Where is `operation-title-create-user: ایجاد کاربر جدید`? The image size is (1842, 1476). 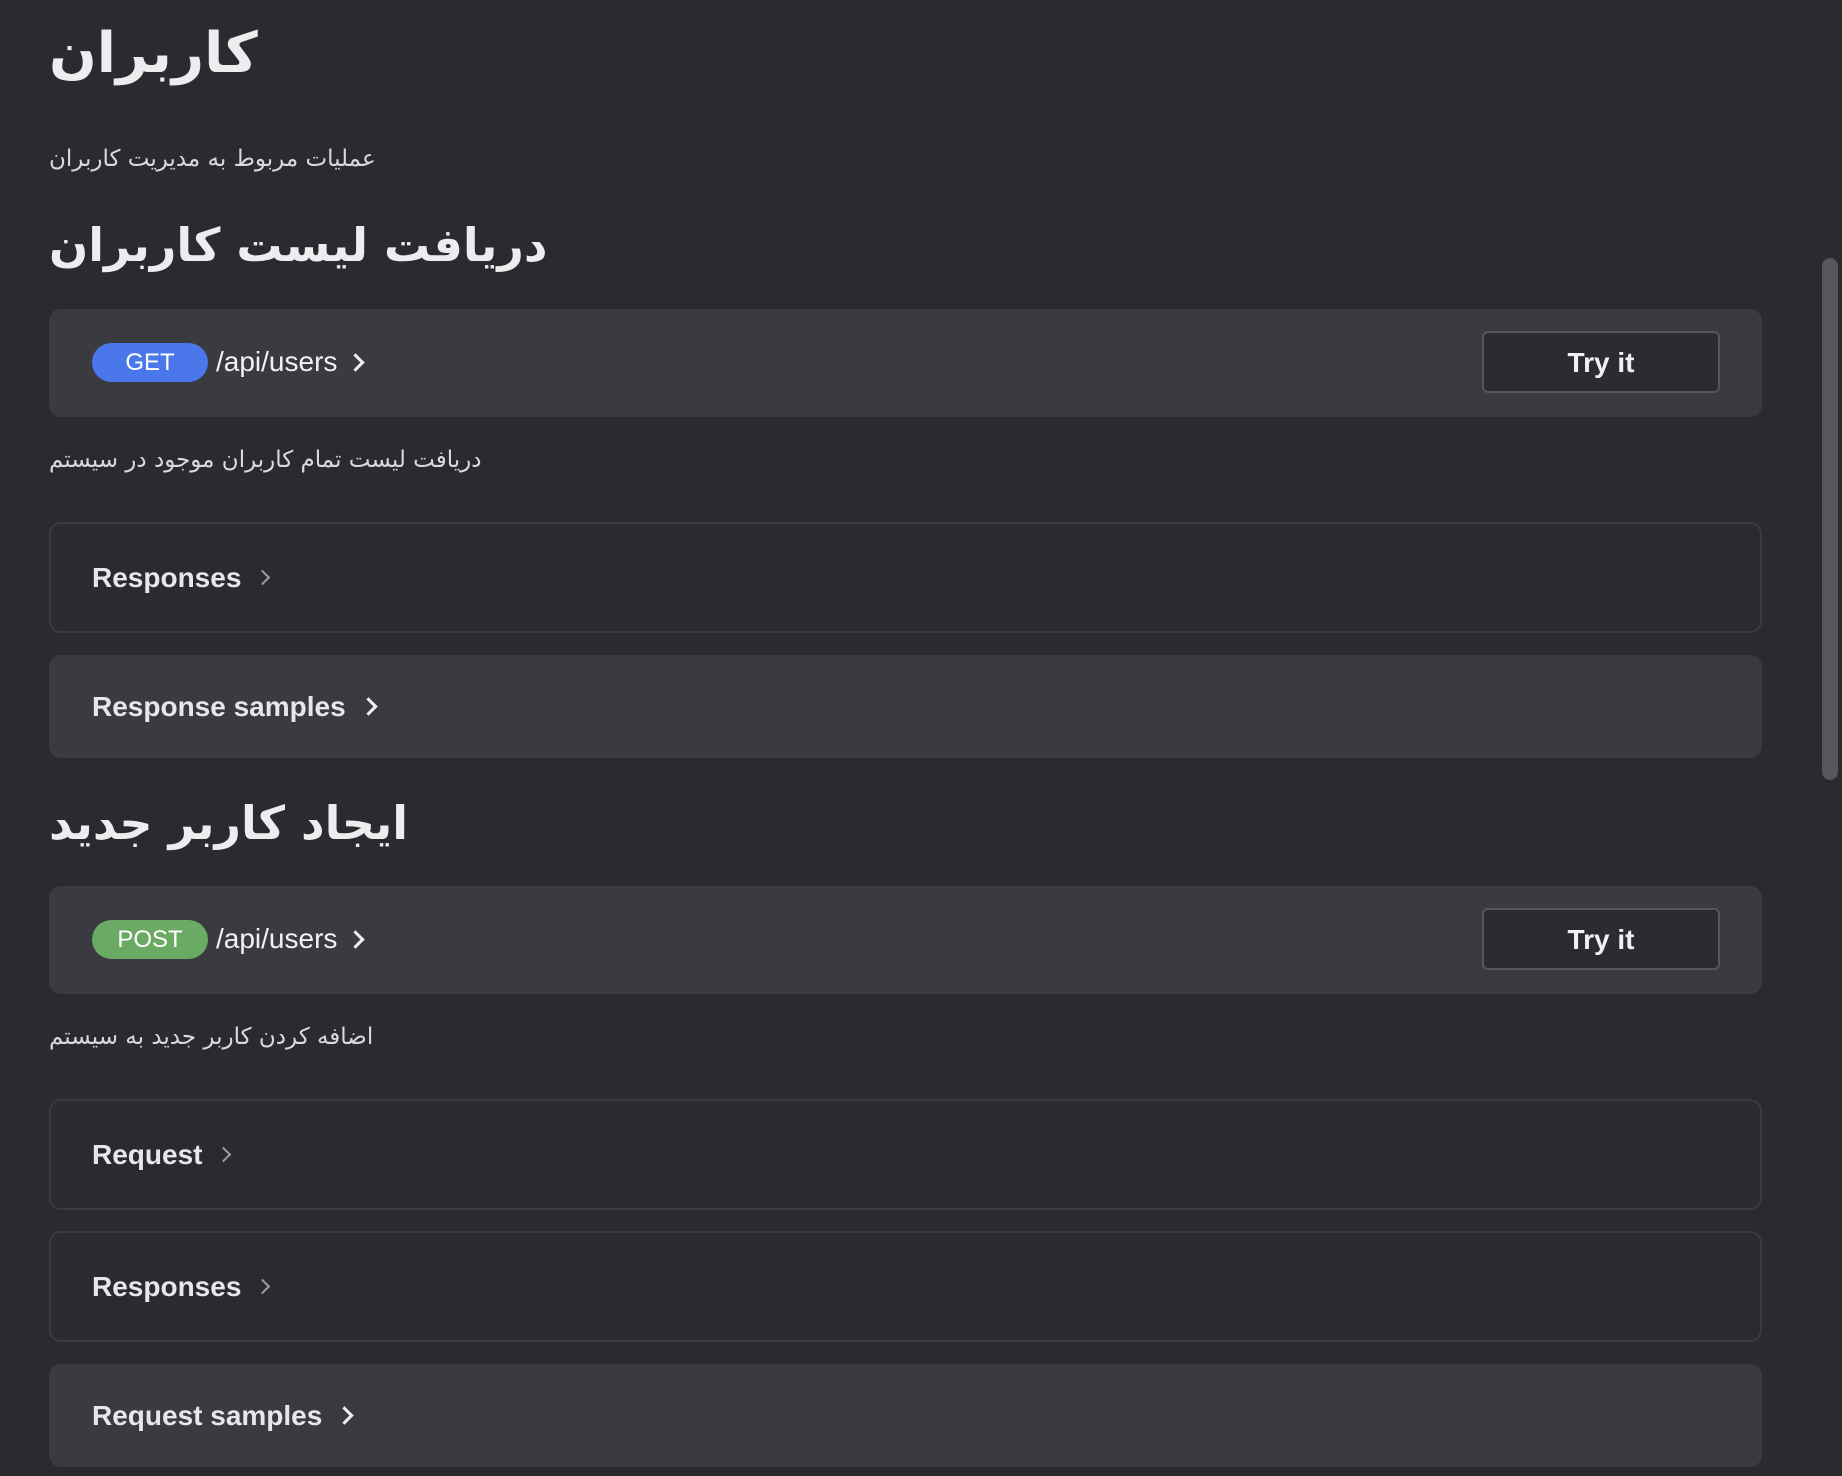
operation-title-create-user: ایجاد کاربر جدید is located at coordinates (229, 823).